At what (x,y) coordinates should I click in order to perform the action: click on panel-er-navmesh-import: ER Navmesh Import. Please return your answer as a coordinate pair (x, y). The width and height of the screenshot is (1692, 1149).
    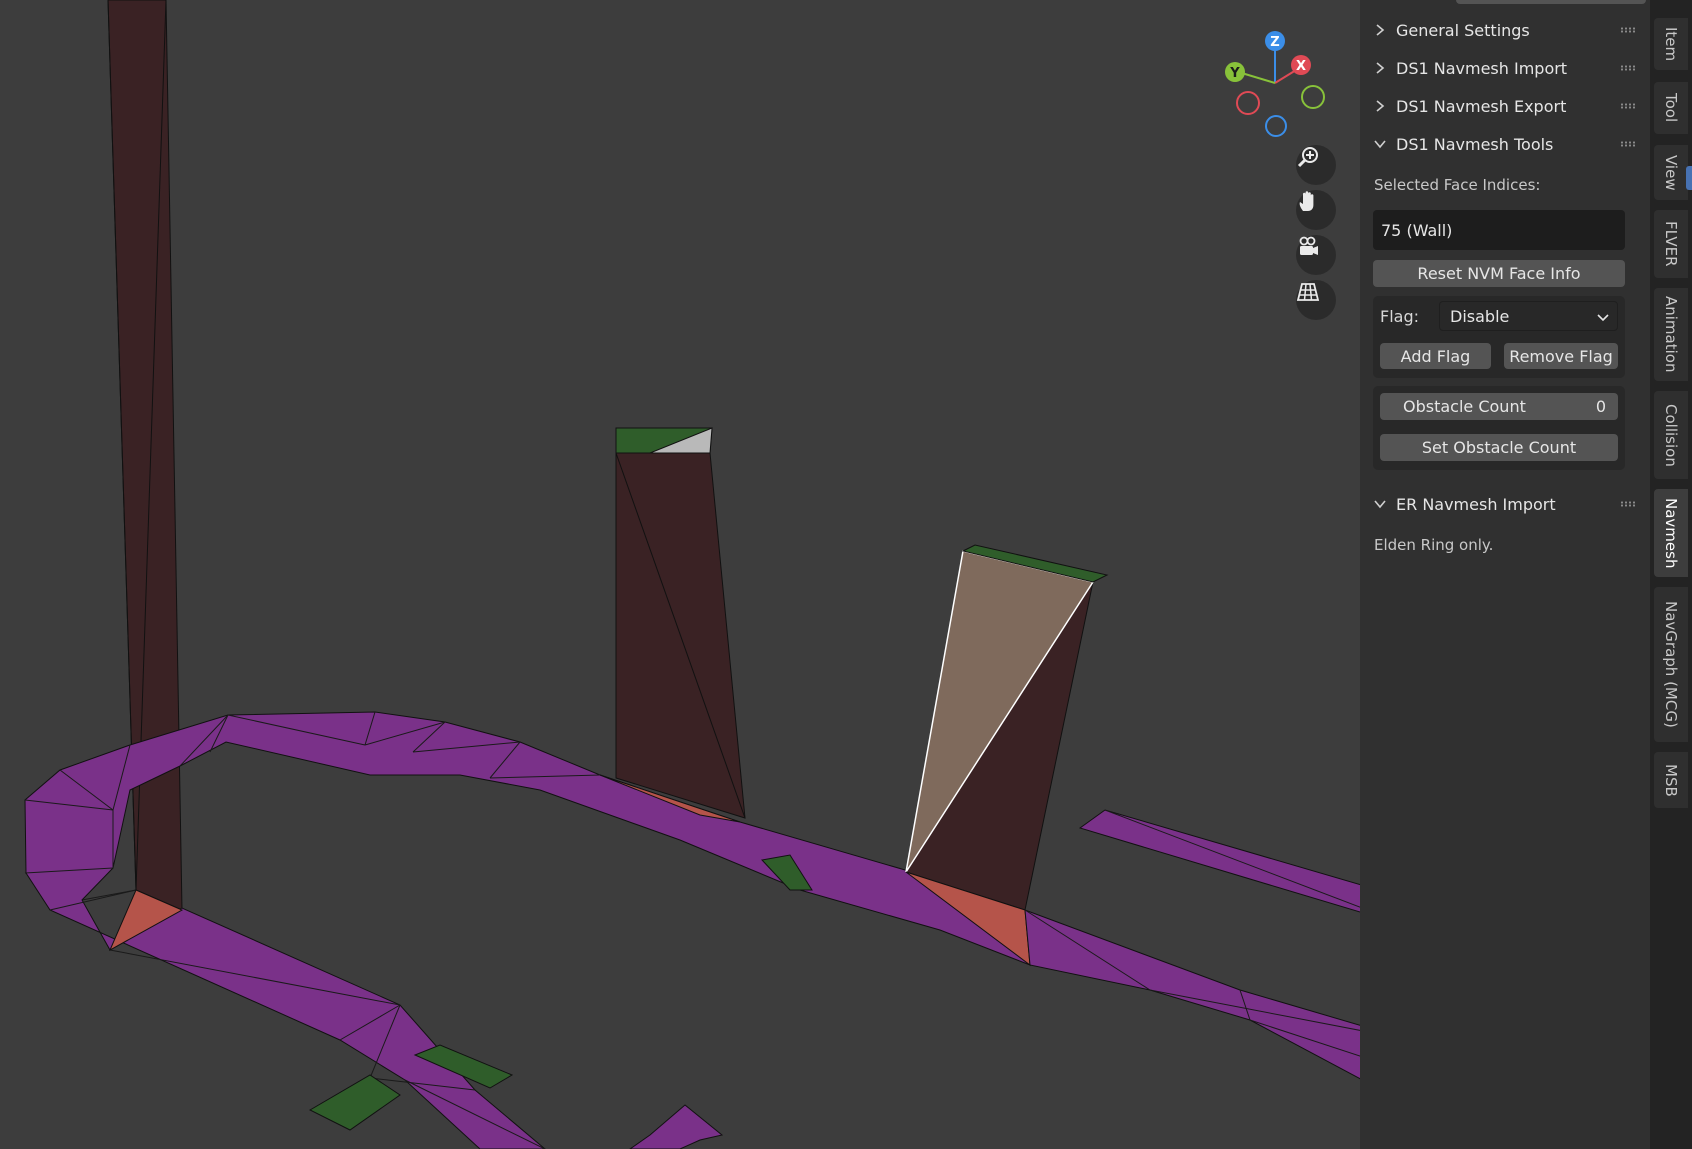
    Looking at the image, I should click on (1506, 504).